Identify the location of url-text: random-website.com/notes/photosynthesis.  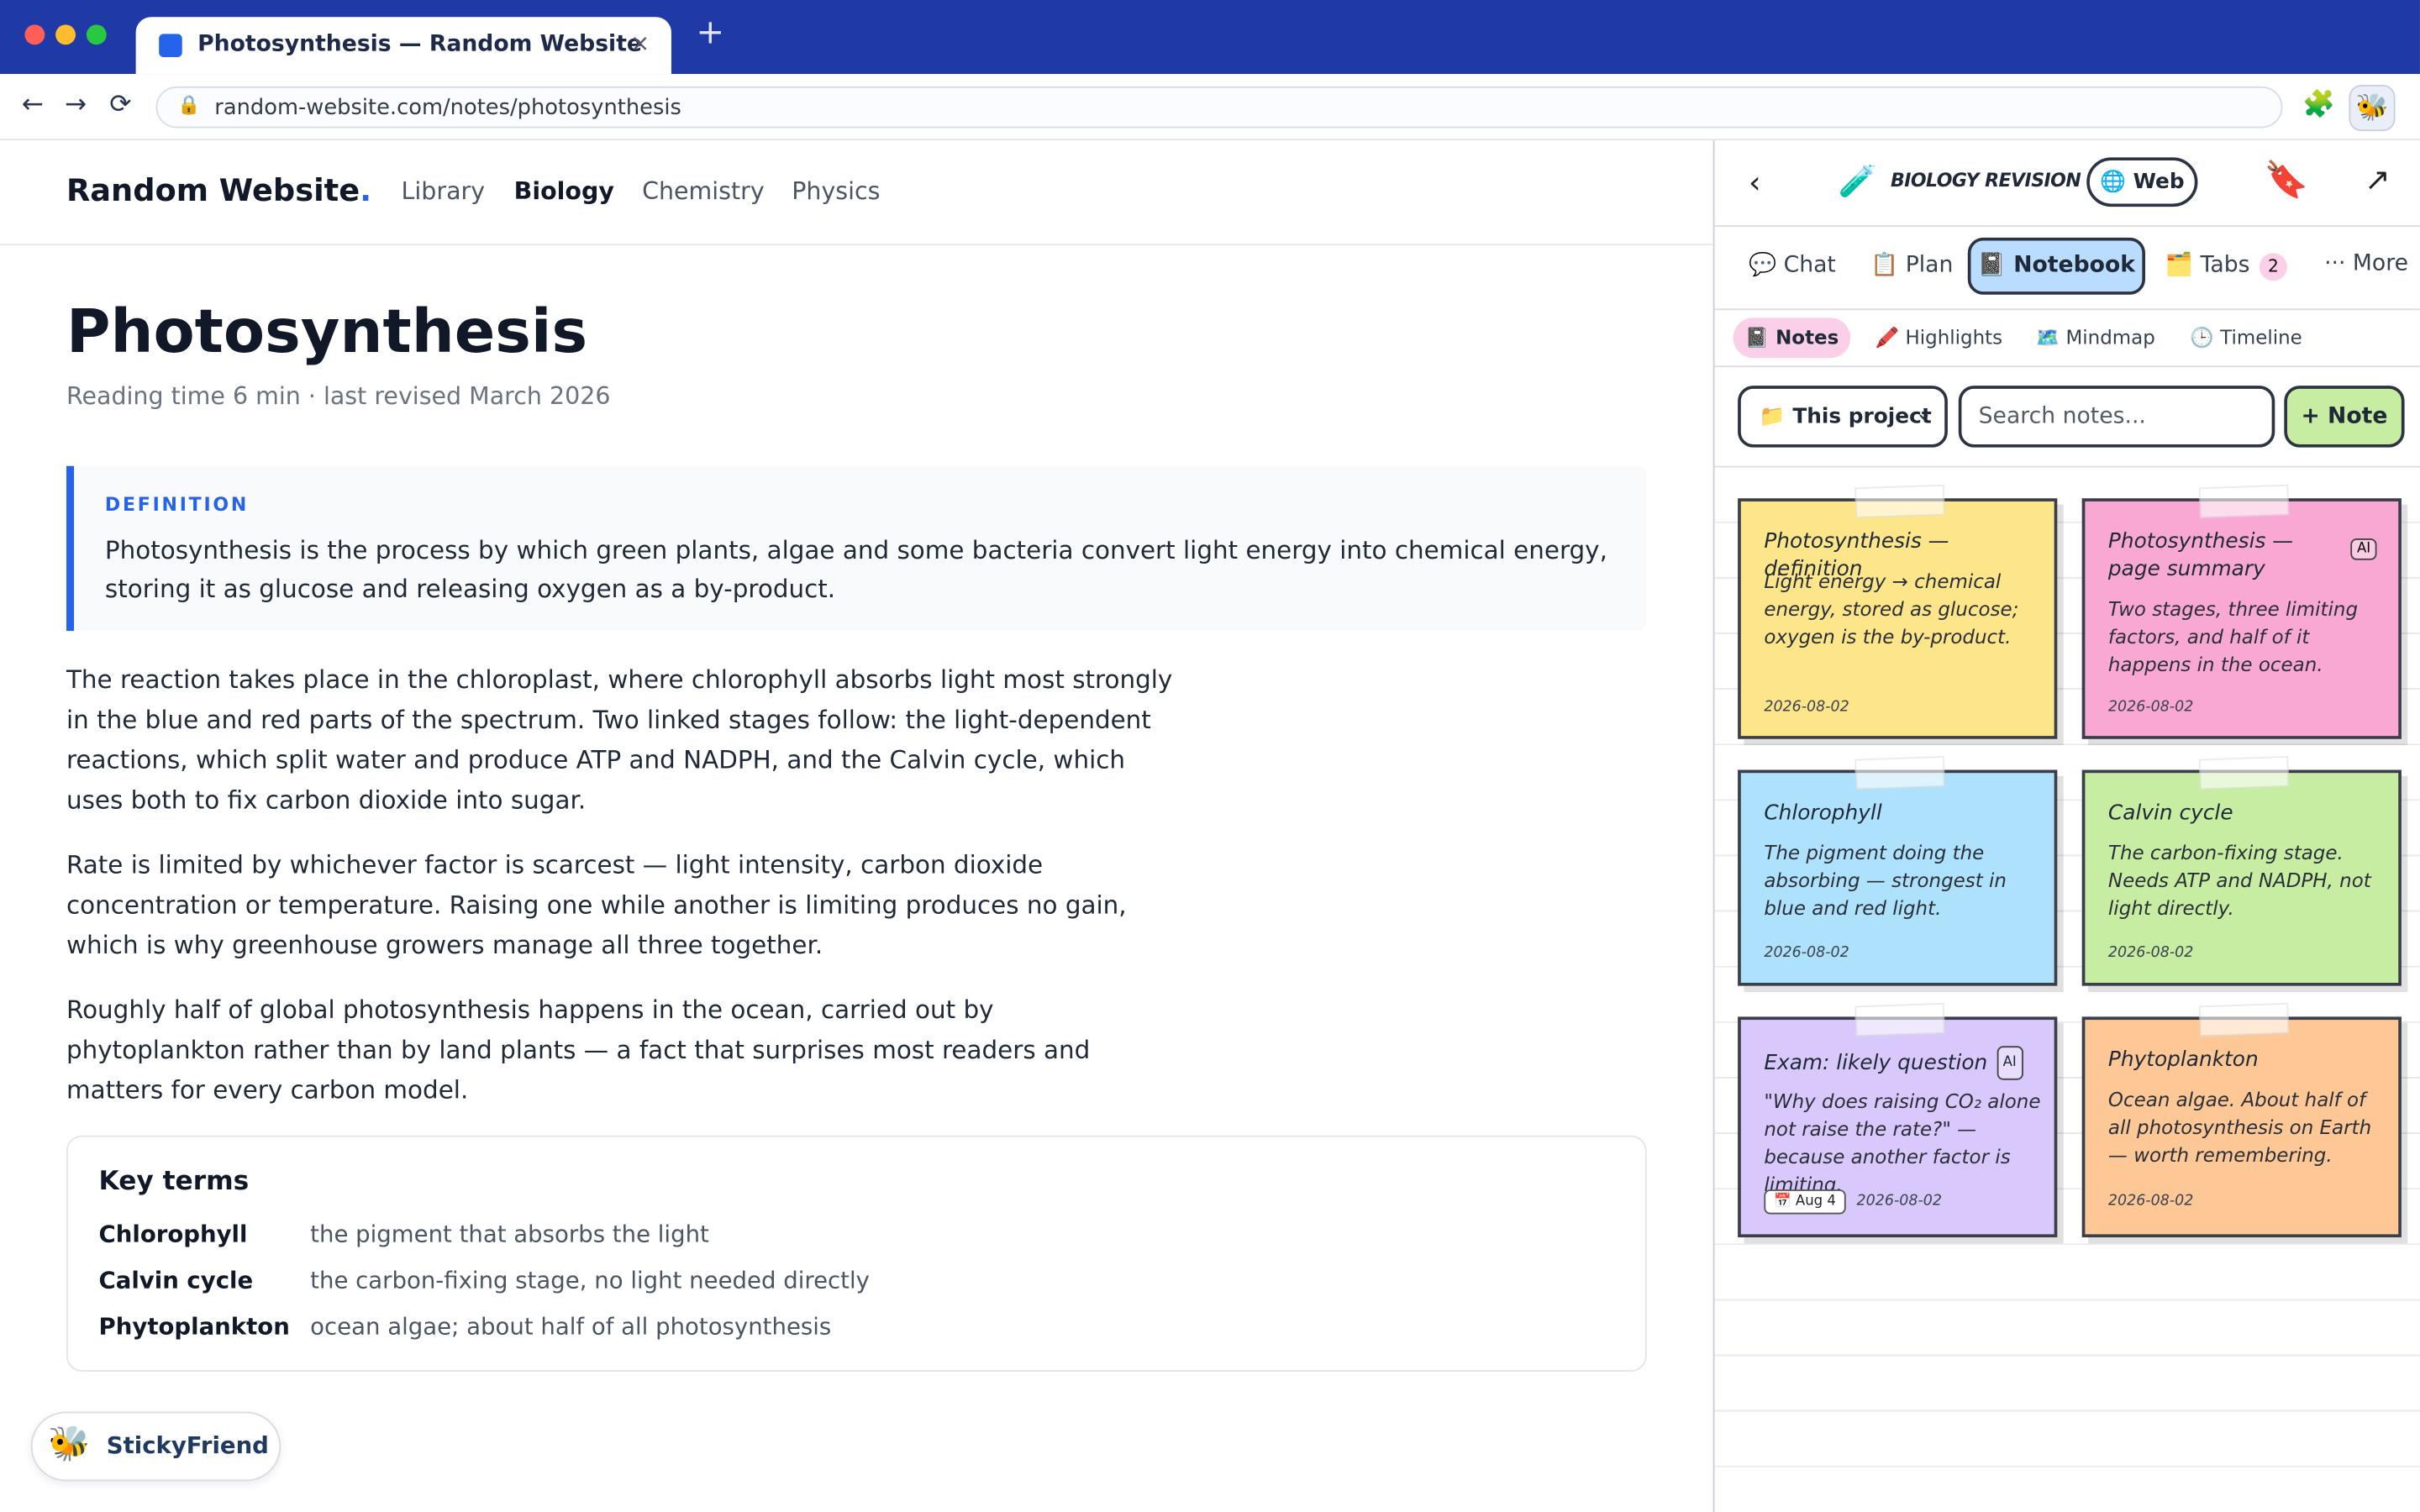
(448, 108).